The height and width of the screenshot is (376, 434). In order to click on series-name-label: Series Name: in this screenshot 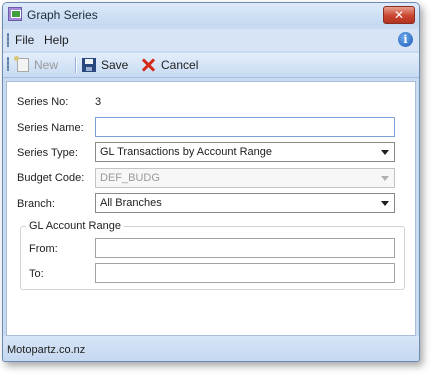, I will do `click(50, 128)`.